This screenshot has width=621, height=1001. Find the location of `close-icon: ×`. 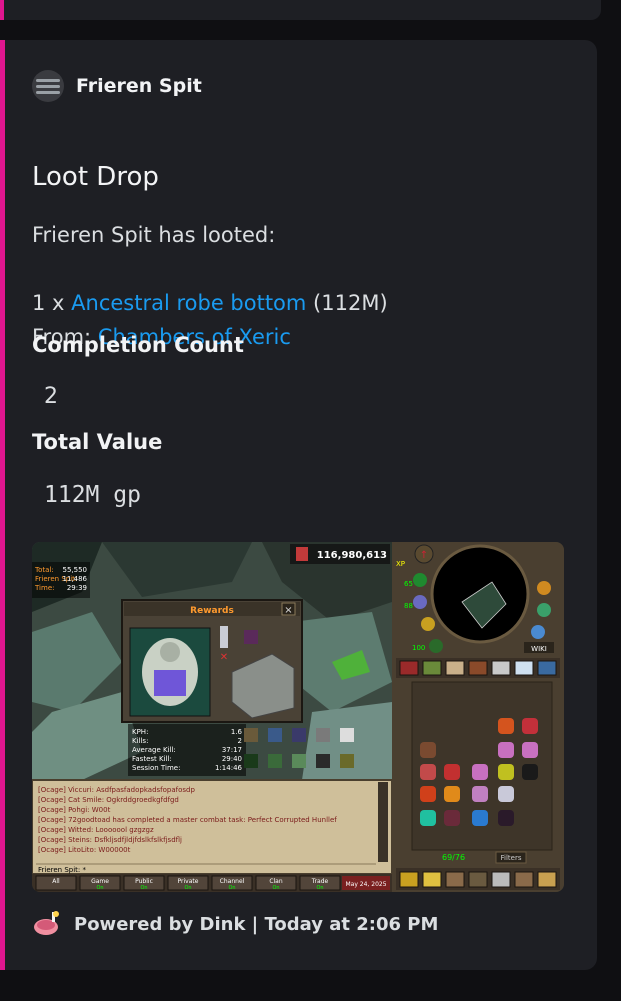

close-icon: × is located at coordinates (288, 610).